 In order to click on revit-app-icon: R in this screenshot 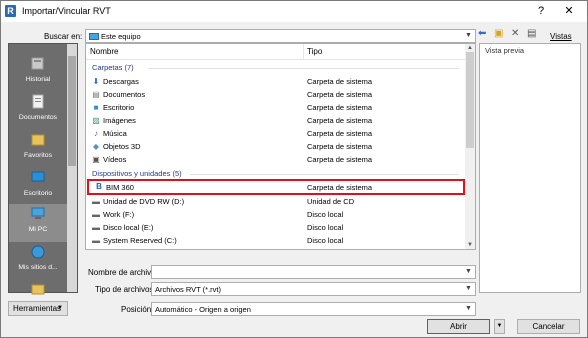, I will do `click(10, 11)`.